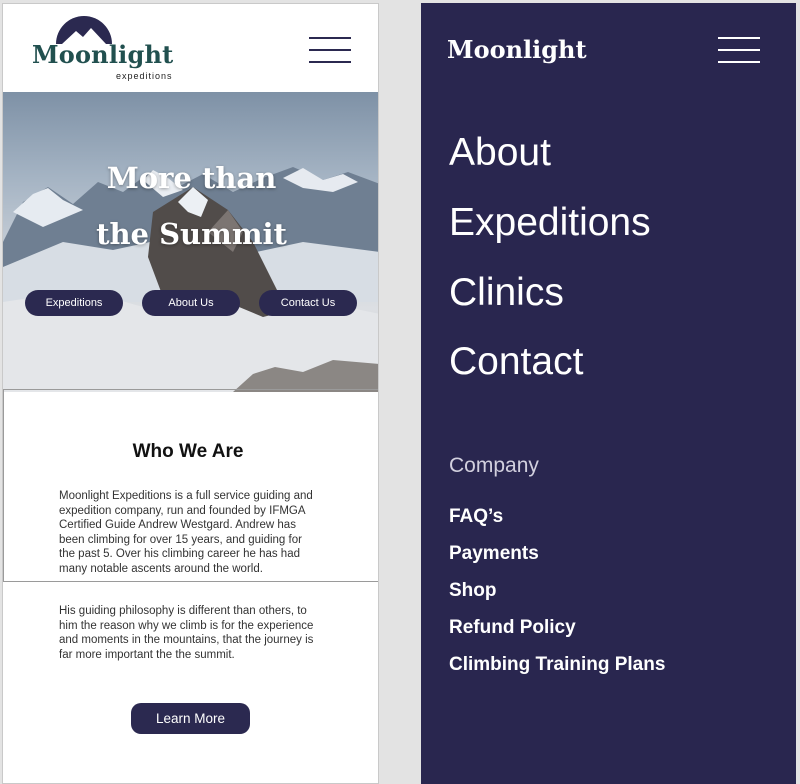 The image size is (800, 784). Describe the element at coordinates (191, 234) in the screenshot. I see `hero-title-line-2: the Summit` at that location.